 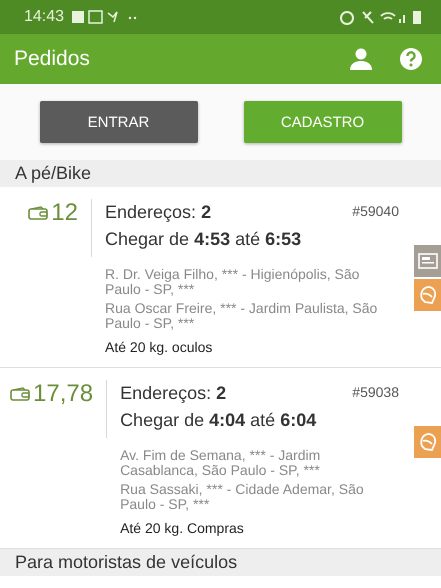 I want to click on order-number: #59038, so click(x=375, y=391).